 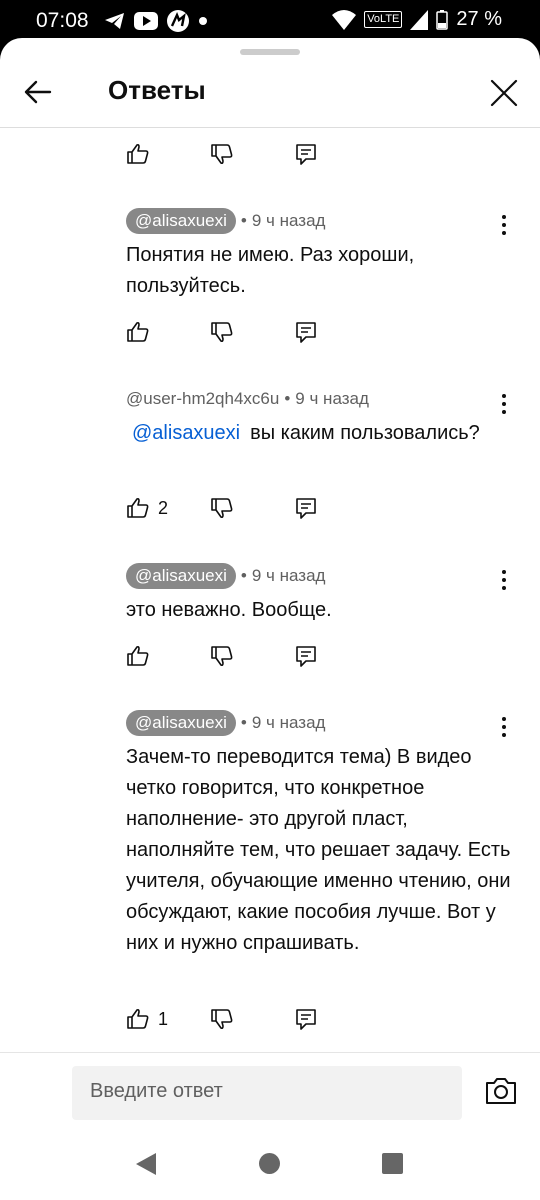 I want to click on triangle-back-icon, so click(x=146, y=1164).